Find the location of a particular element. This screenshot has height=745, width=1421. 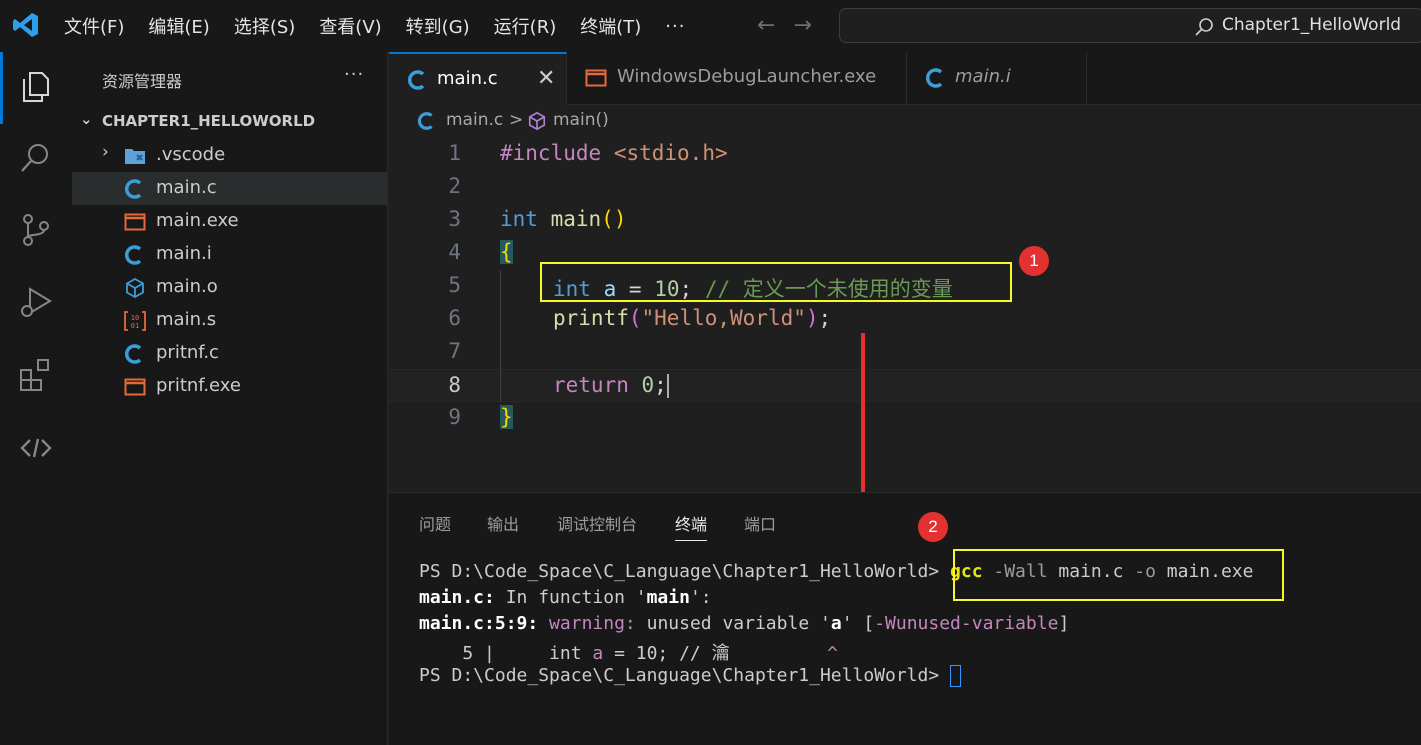

code-text: return 0; is located at coordinates (611, 385).